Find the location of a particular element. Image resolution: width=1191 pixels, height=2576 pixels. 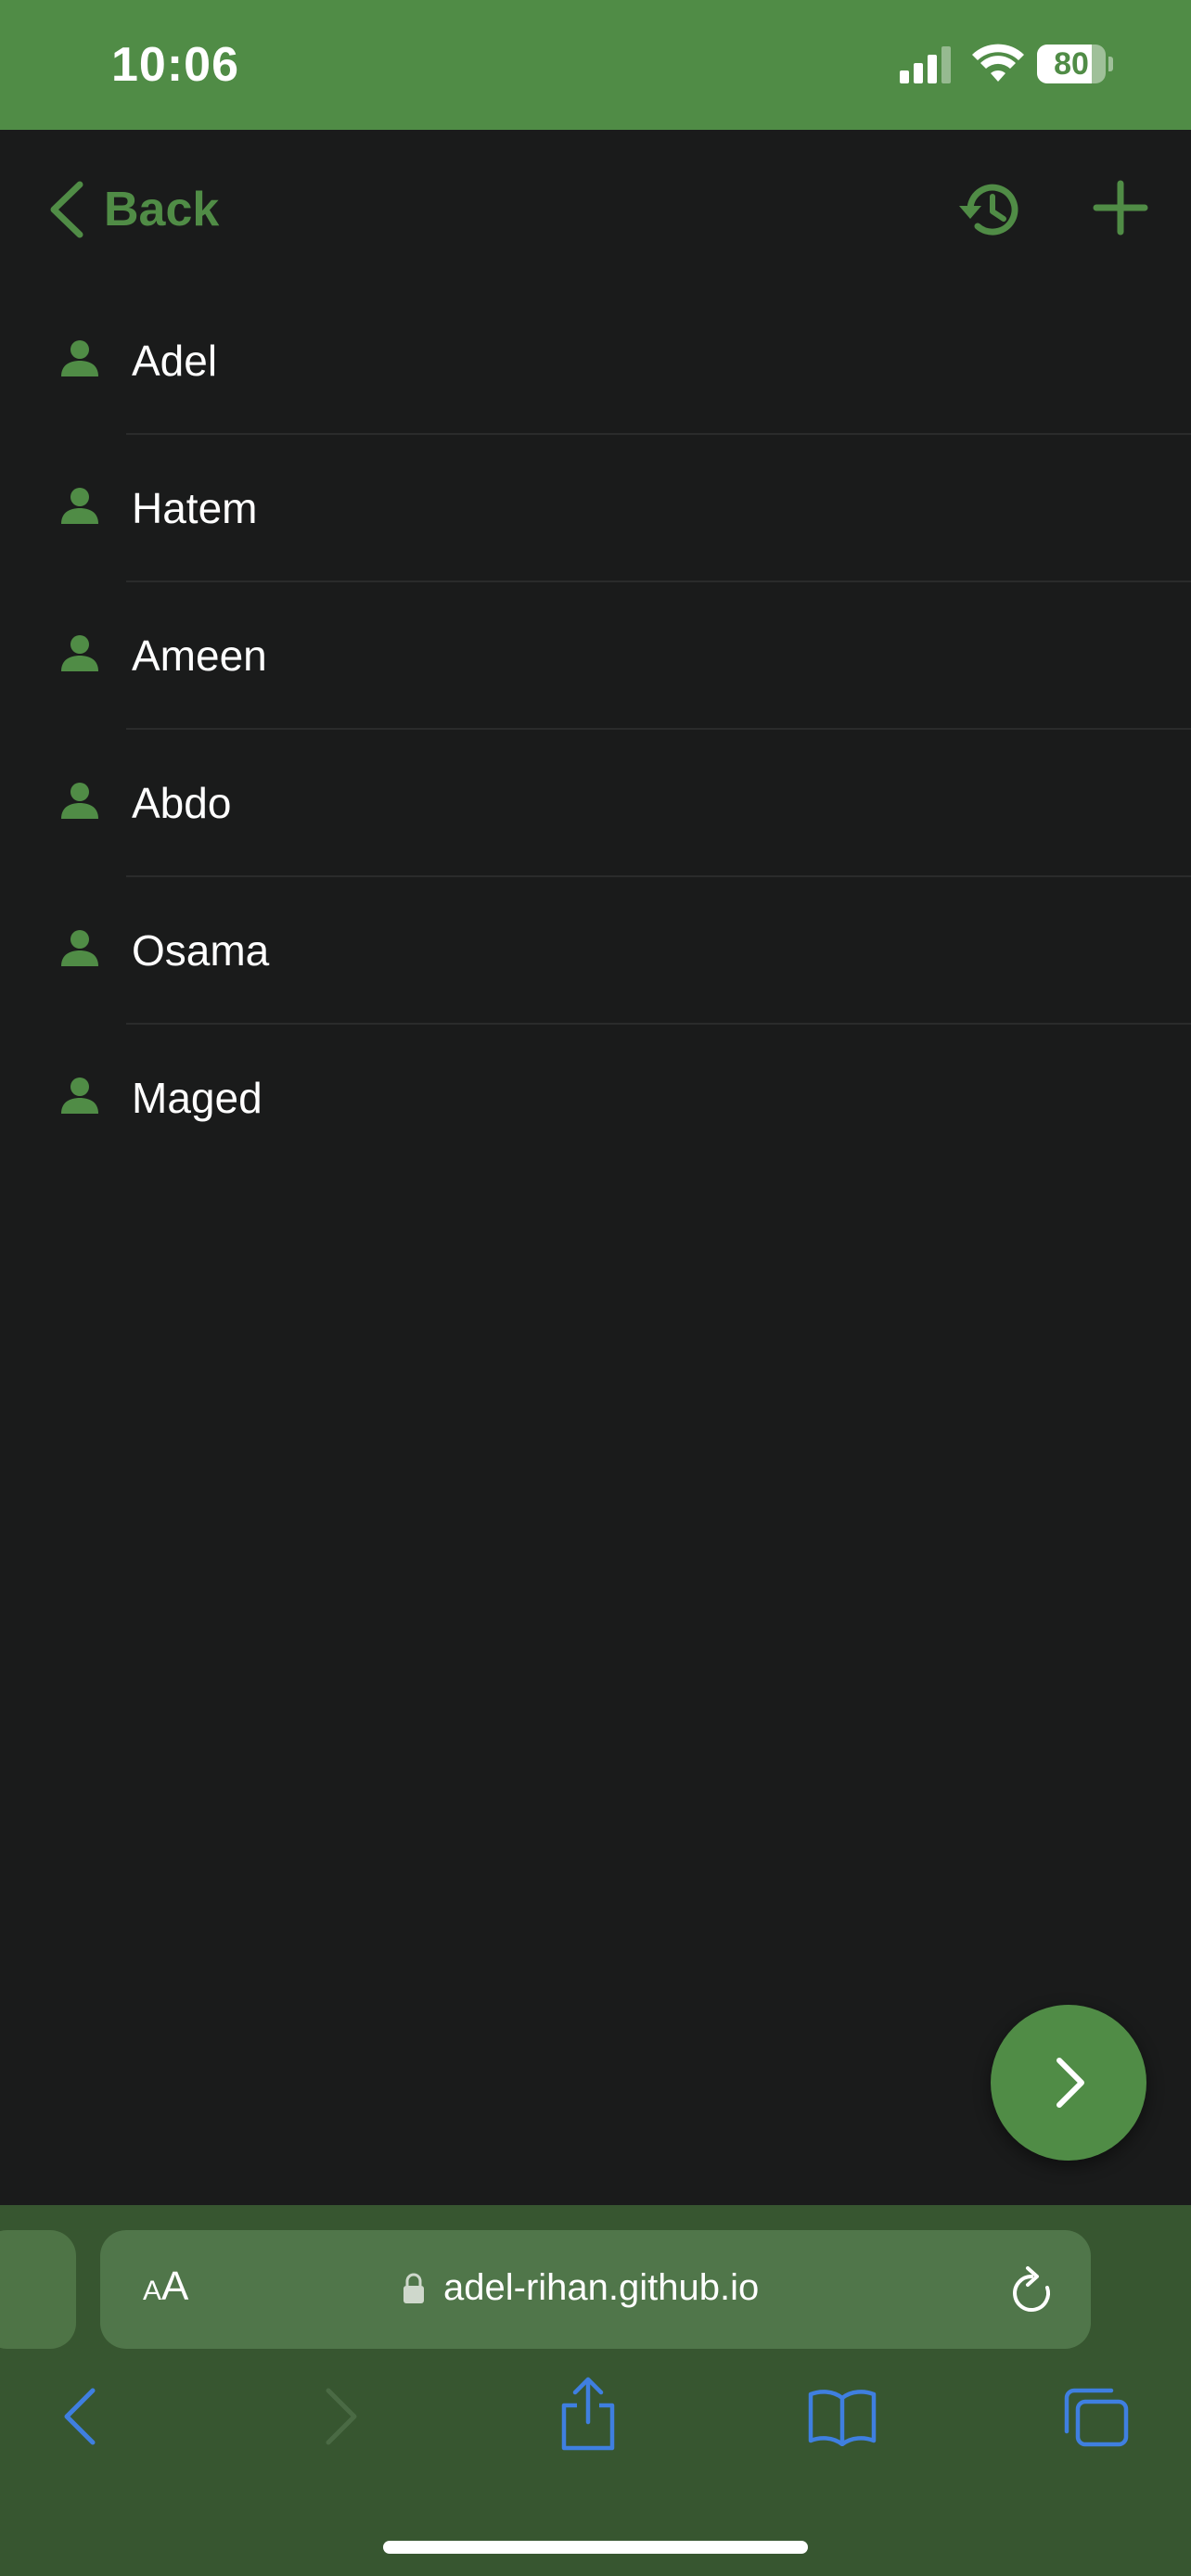

cellular-signal-icon is located at coordinates (925, 64).